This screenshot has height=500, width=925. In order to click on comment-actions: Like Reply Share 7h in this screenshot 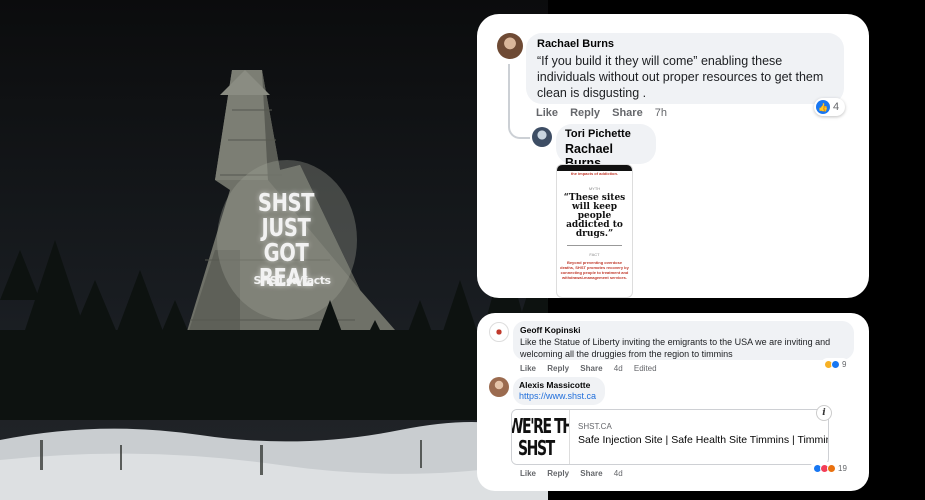, I will do `click(606, 113)`.